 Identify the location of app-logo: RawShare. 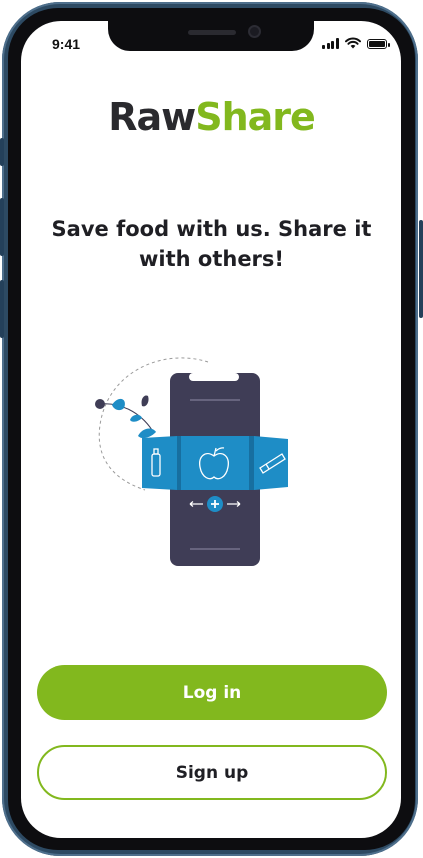
(211, 117).